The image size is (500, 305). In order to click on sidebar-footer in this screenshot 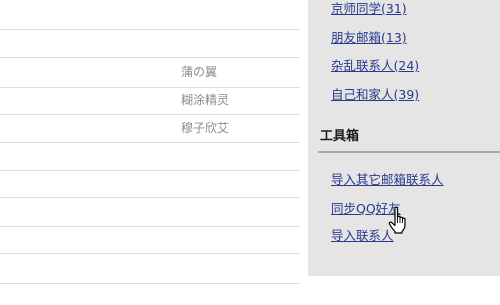, I will do `click(404, 290)`.